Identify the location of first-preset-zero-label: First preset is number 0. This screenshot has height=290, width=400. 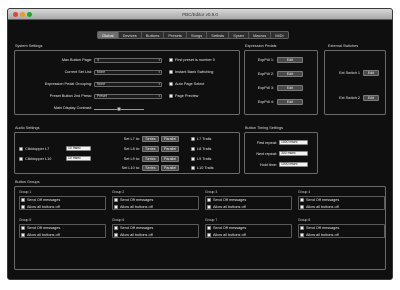
(195, 60).